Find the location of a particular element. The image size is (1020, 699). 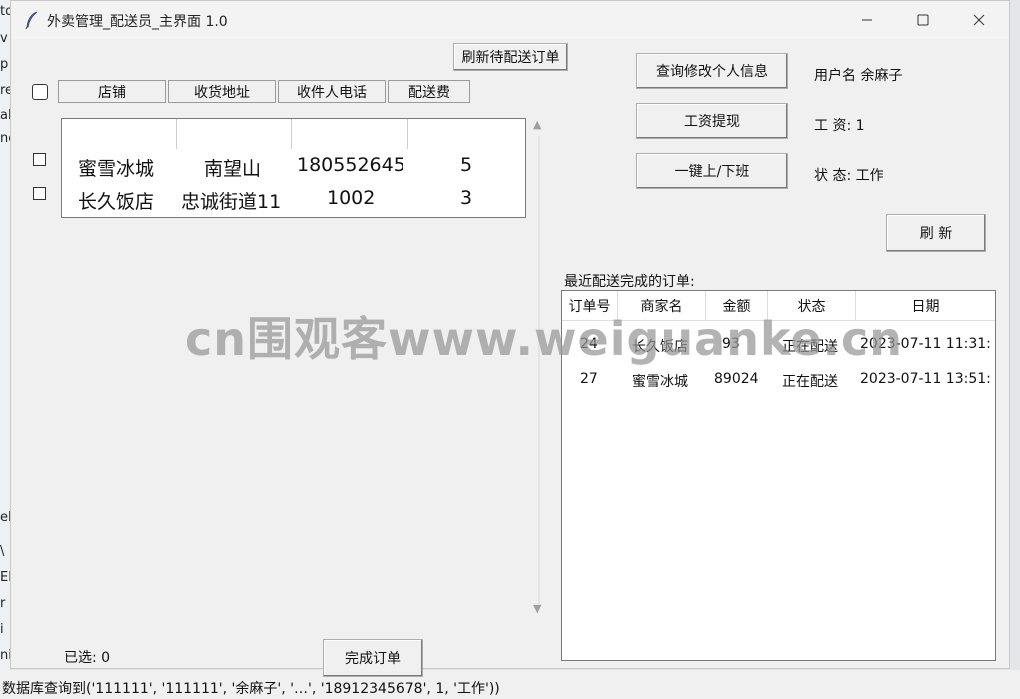

title-bar: 外卖管理_配送员_主界面 1.0 is located at coordinates (510, 20).